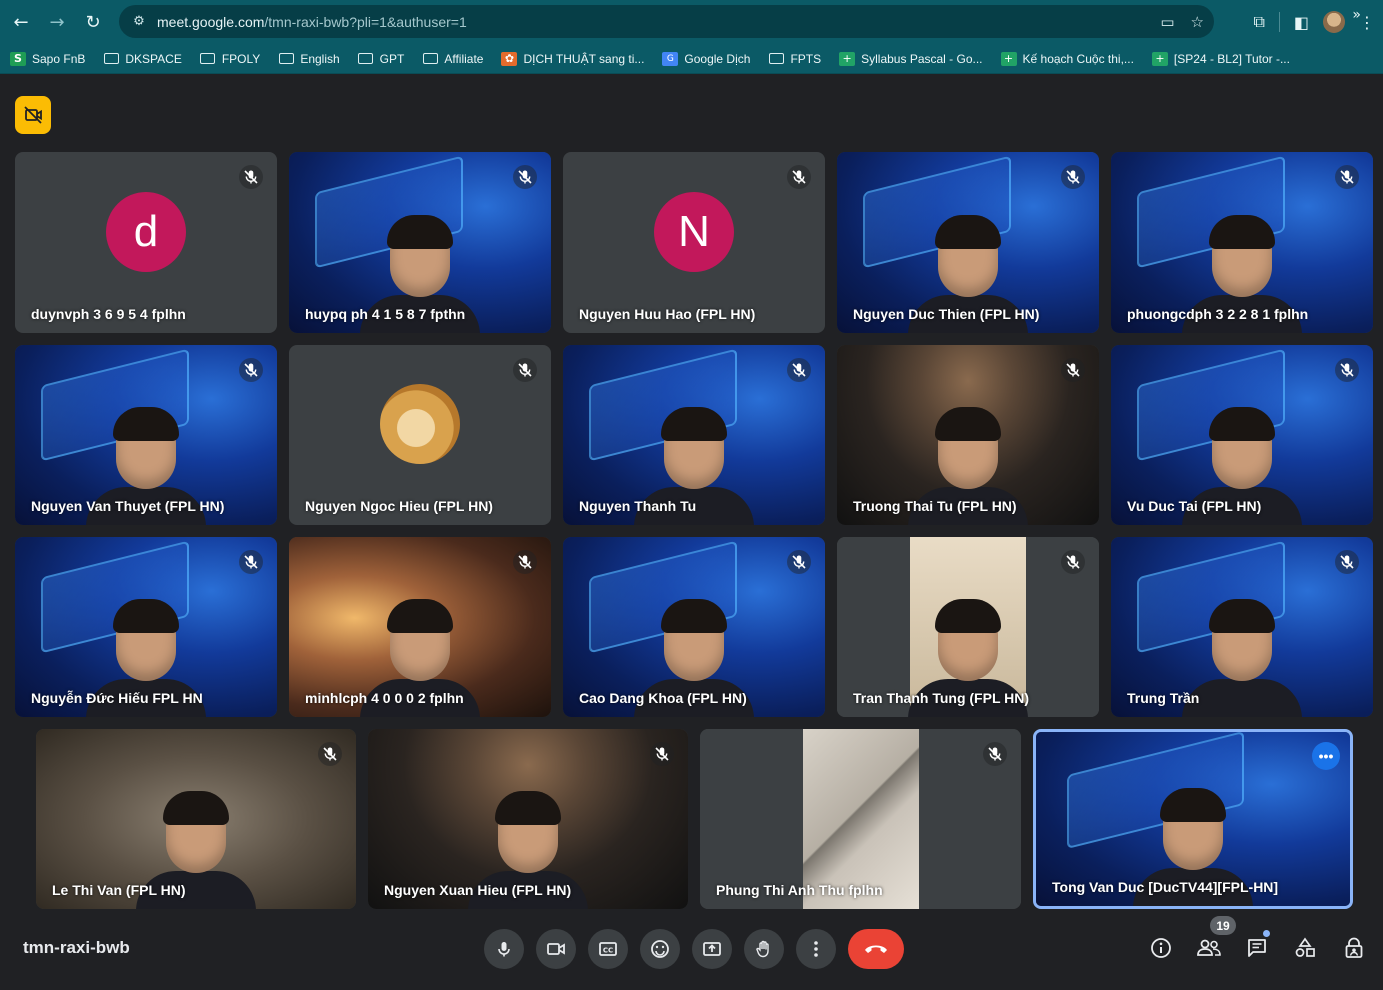 The width and height of the screenshot is (1383, 990). What do you see at coordinates (385, 314) in the screenshot?
I see `participant-name: huypq ph 4 1 5 8 7 fpthn` at bounding box center [385, 314].